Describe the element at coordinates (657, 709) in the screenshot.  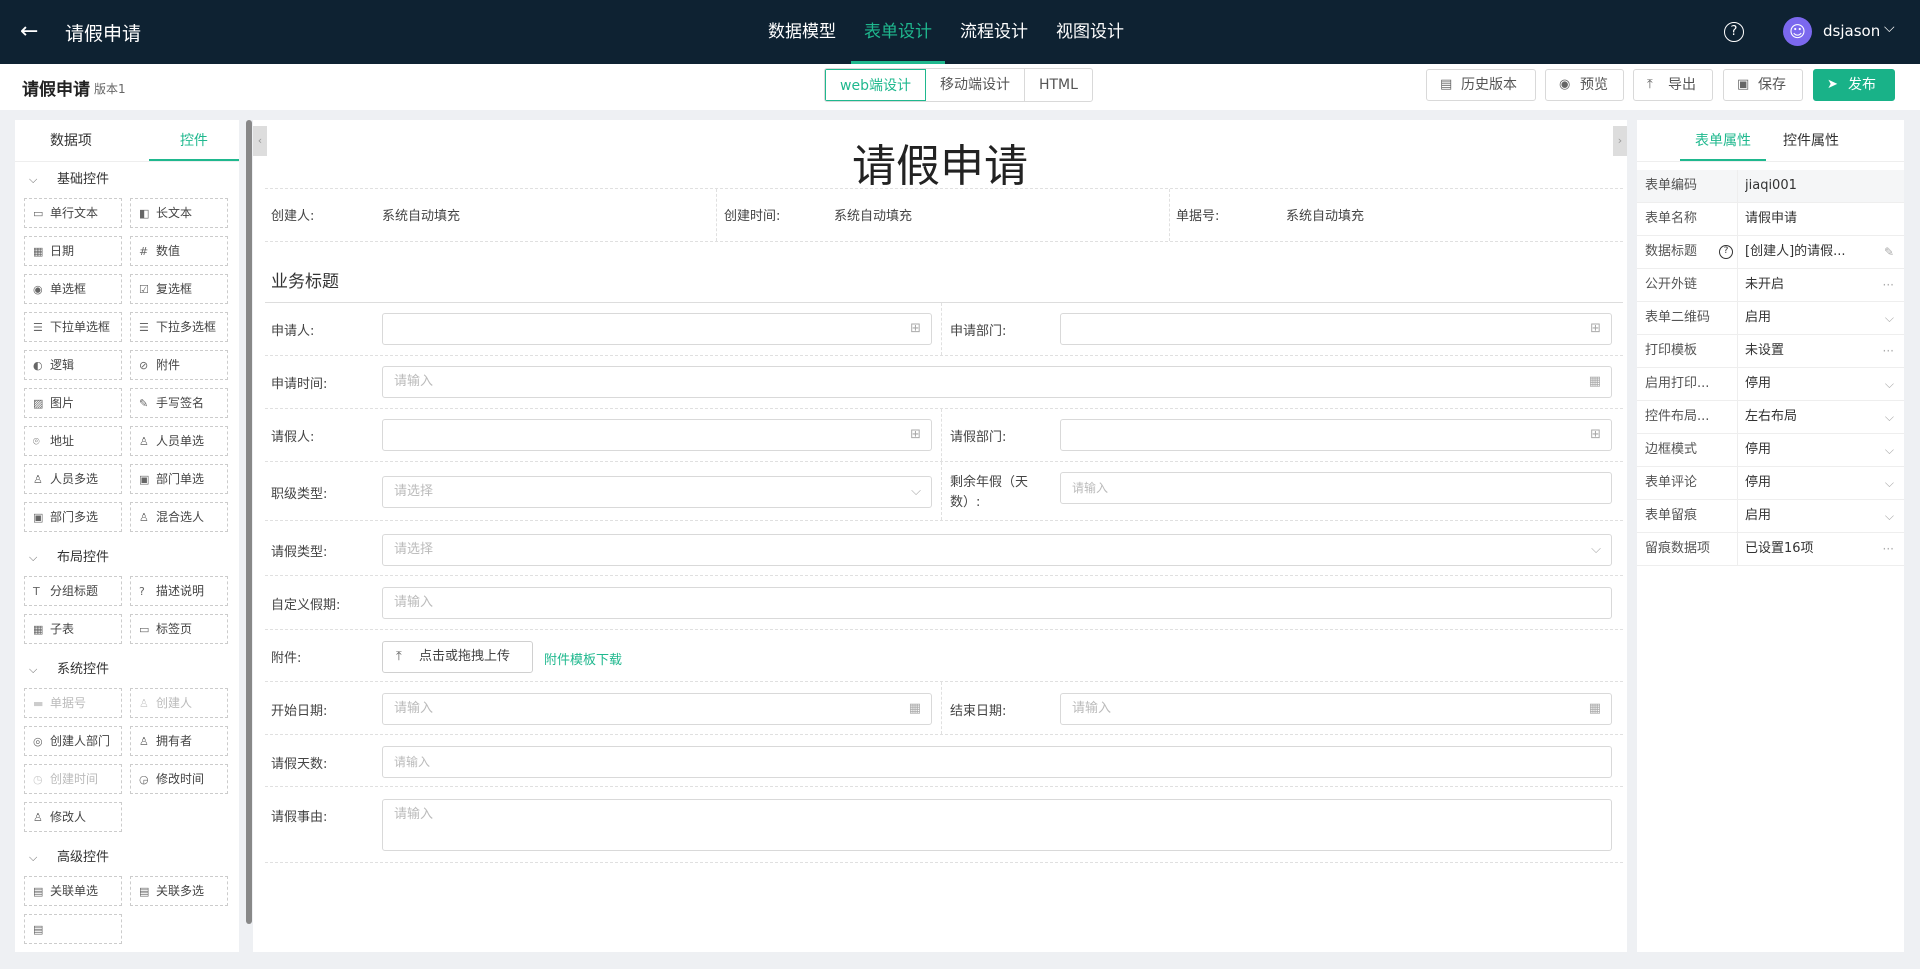
I see `start-date-input: 请输入 ▦` at that location.